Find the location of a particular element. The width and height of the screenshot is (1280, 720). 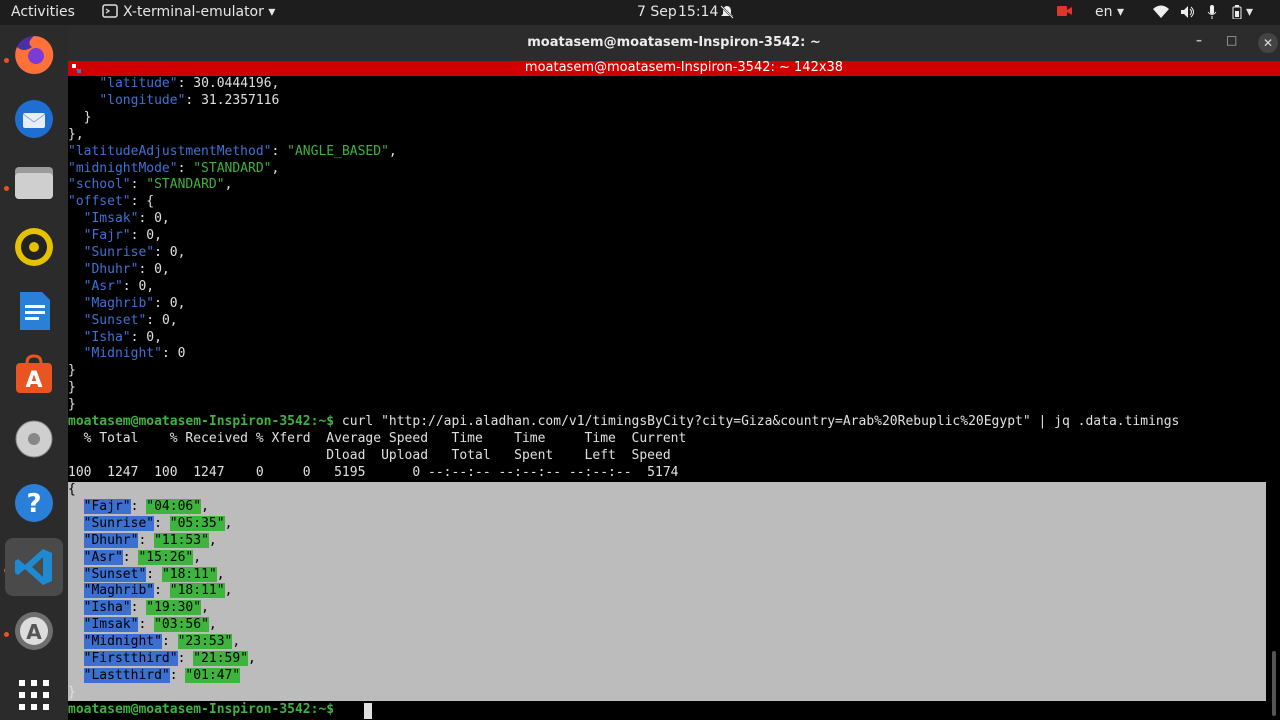

text-cursor is located at coordinates (368, 711).